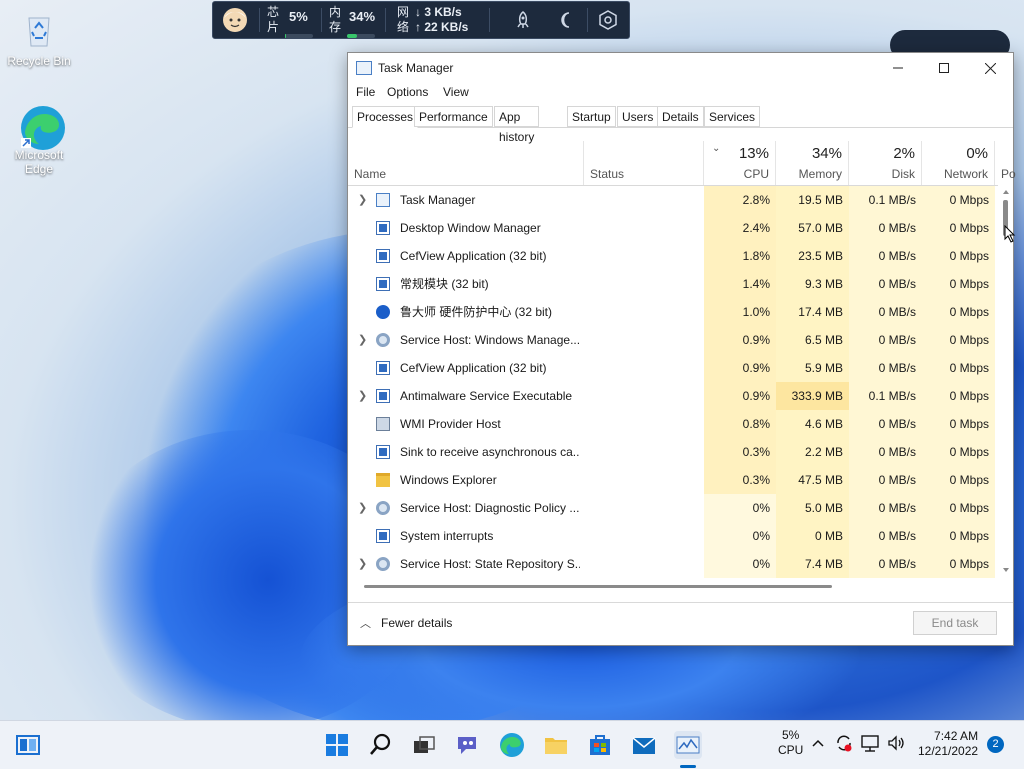 The height and width of the screenshot is (769, 1024). I want to click on process-name: Desktop Window Manager, so click(470, 228).